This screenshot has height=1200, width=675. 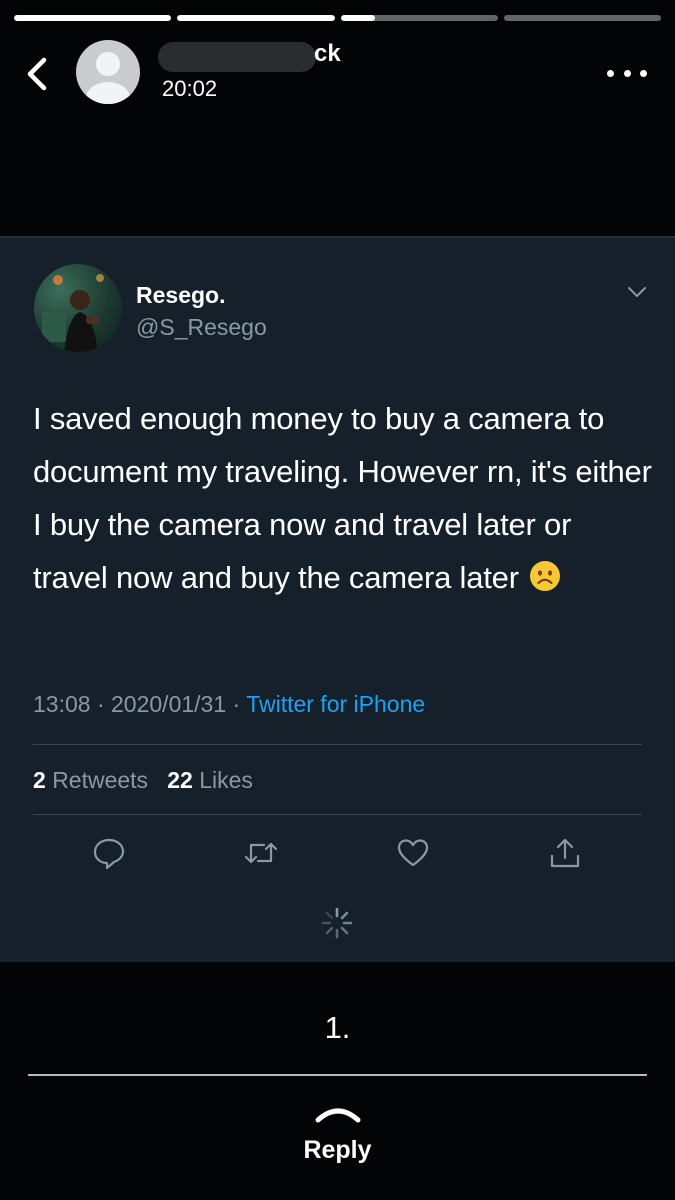 I want to click on tweet-menu-caret, so click(x=637, y=292).